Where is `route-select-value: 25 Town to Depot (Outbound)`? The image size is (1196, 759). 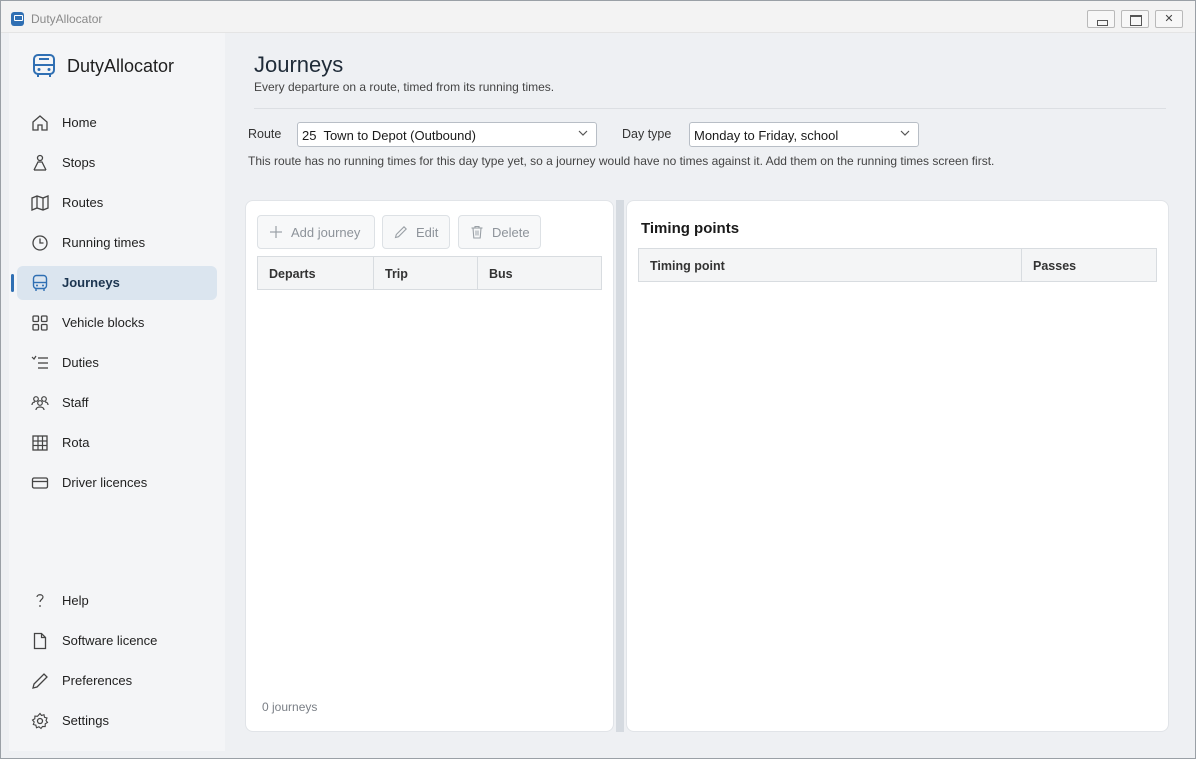 route-select-value: 25 Town to Depot (Outbound) is located at coordinates (389, 135).